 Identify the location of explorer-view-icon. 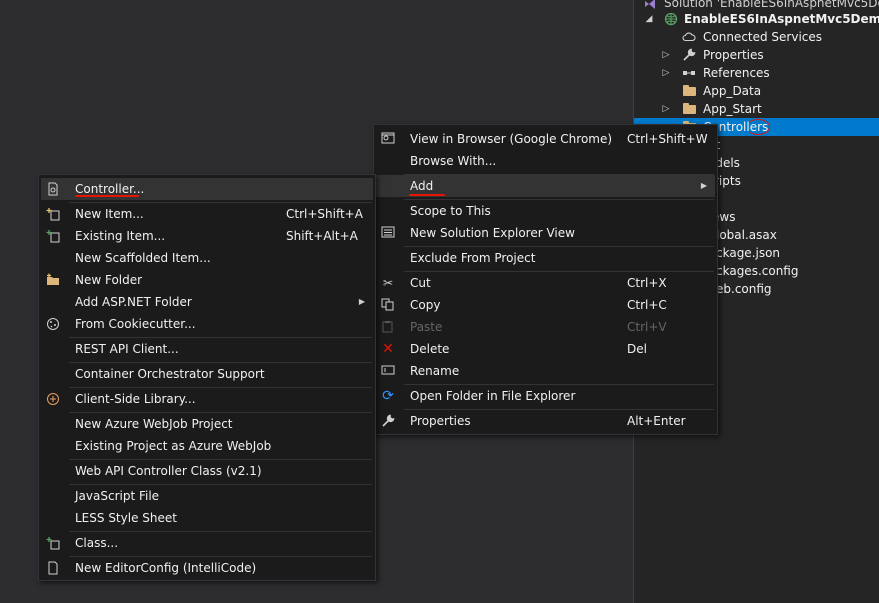
(388, 233).